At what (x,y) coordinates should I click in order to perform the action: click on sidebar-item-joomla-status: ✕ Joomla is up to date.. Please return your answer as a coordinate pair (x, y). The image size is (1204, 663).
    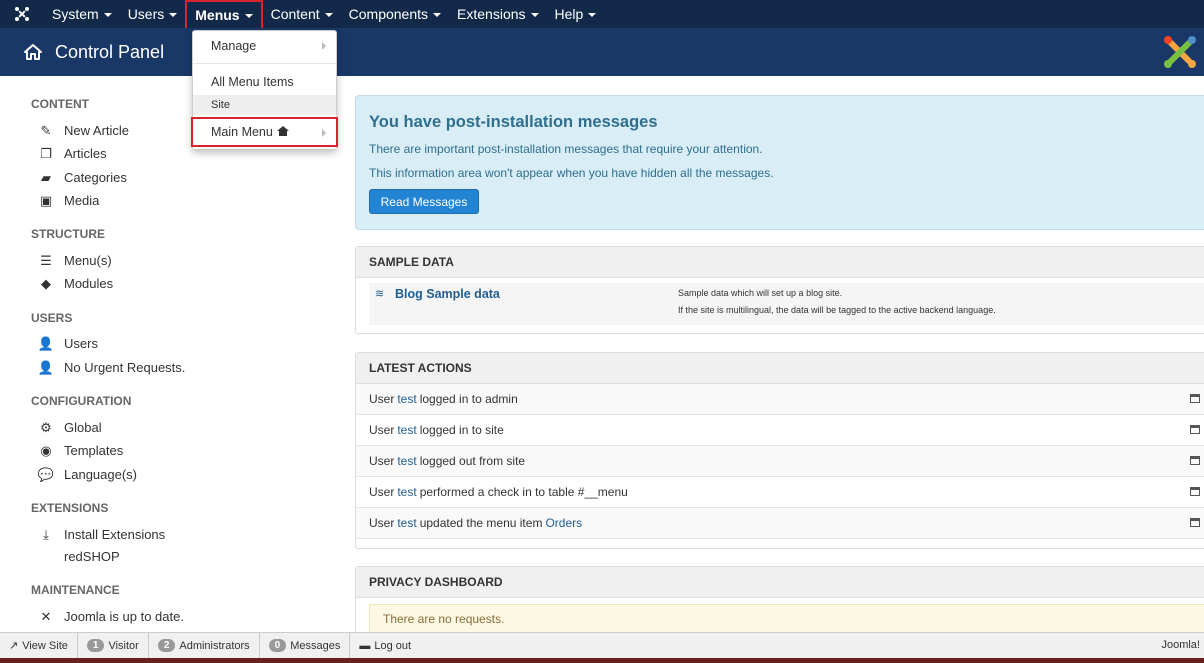
    Looking at the image, I should click on (111, 616).